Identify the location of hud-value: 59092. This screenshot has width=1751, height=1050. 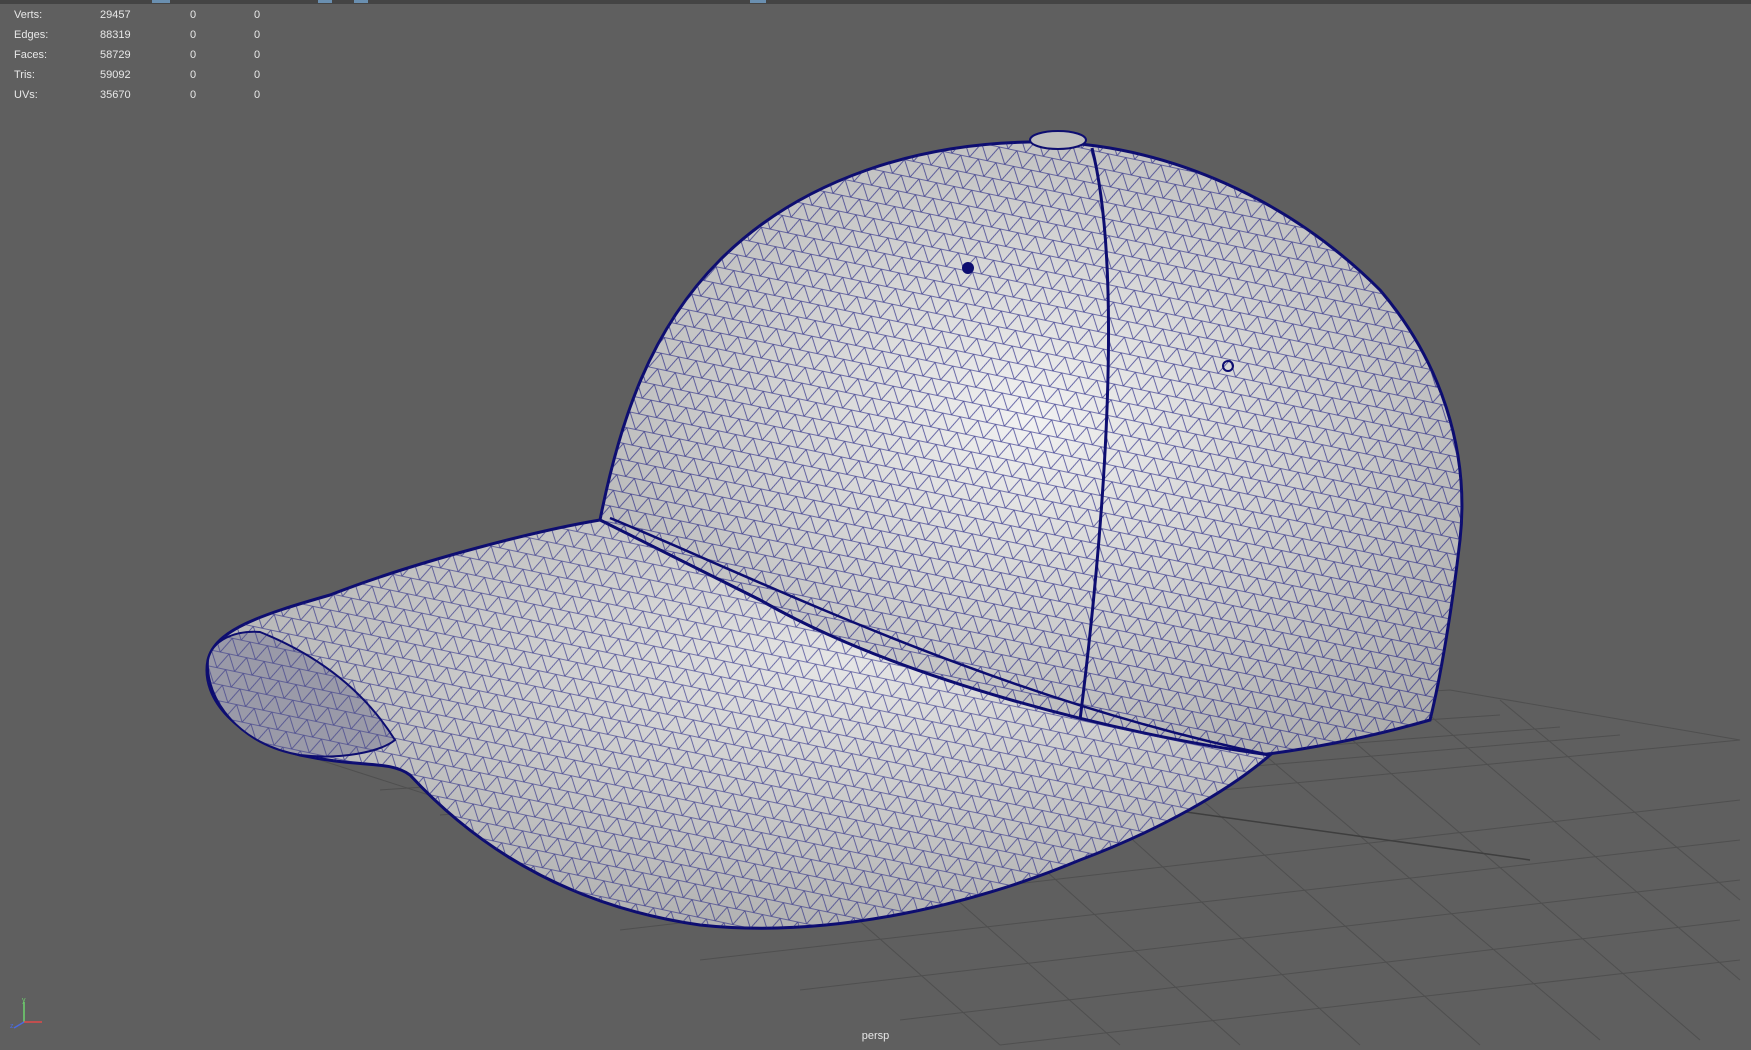
(115, 75).